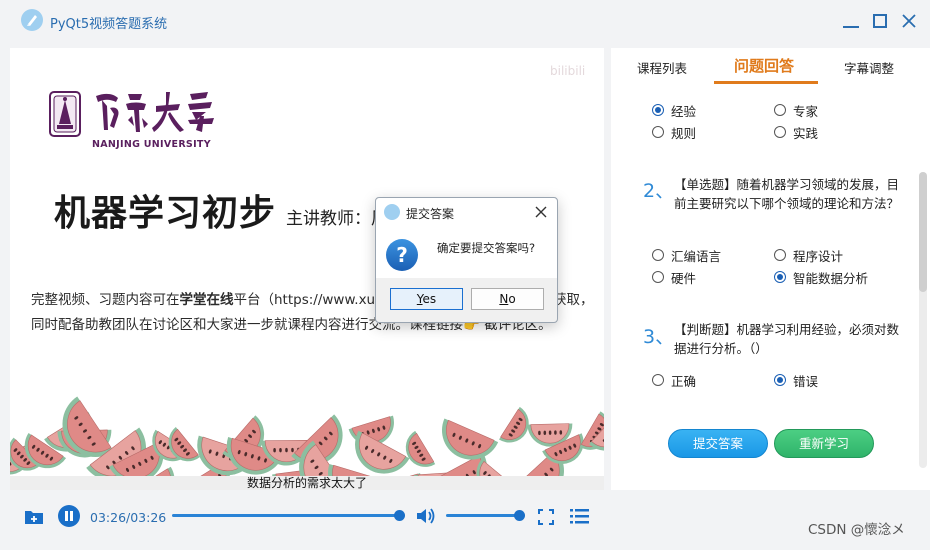 The image size is (930, 550). I want to click on relearn-button: 重新学习, so click(824, 443).